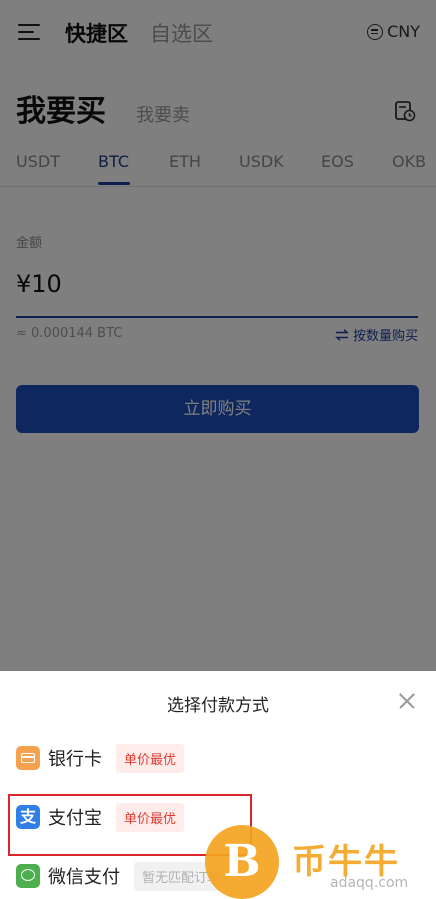  I want to click on watermark-url: adaqq.com, so click(369, 883).